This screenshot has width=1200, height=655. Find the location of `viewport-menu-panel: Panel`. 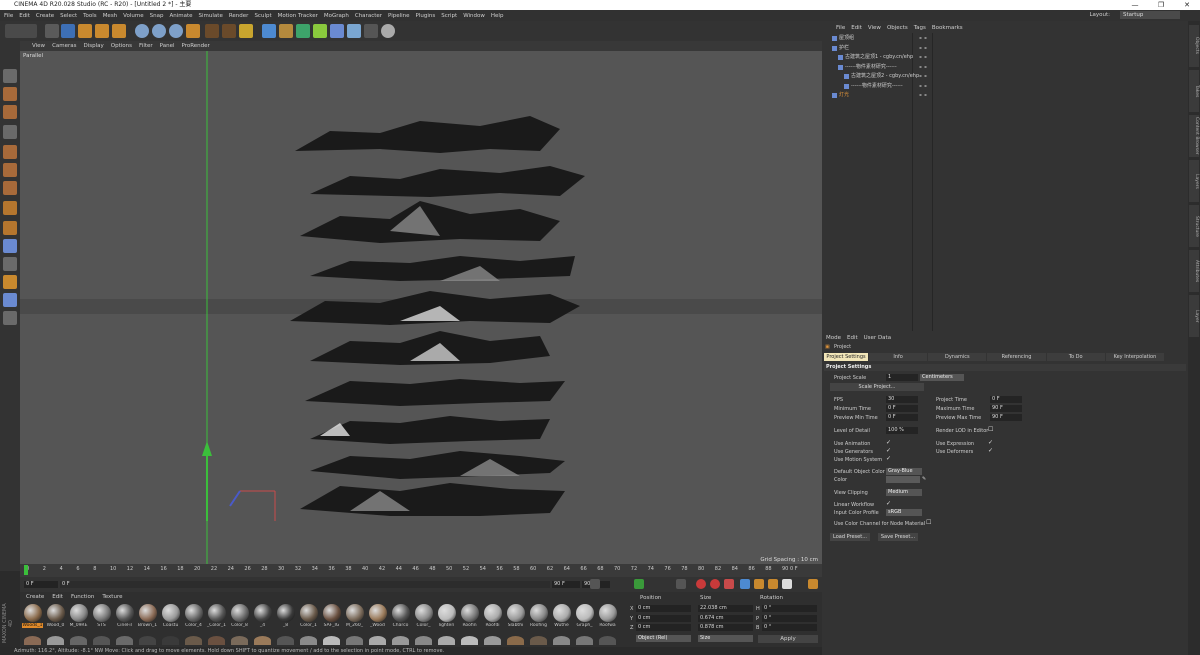

viewport-menu-panel: Panel is located at coordinates (167, 46).